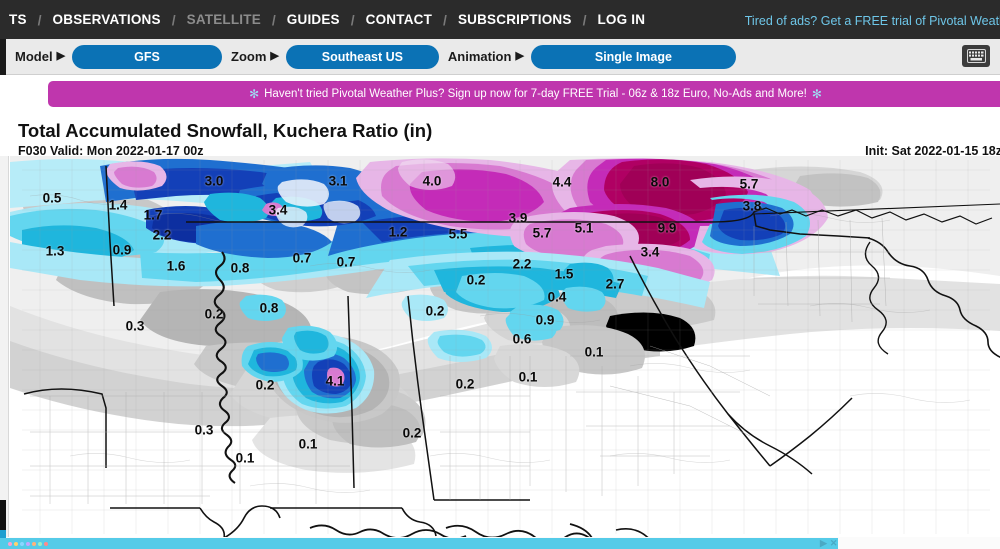  Describe the element at coordinates (18, 19) in the screenshot. I see `nav-link-ts: TS` at that location.